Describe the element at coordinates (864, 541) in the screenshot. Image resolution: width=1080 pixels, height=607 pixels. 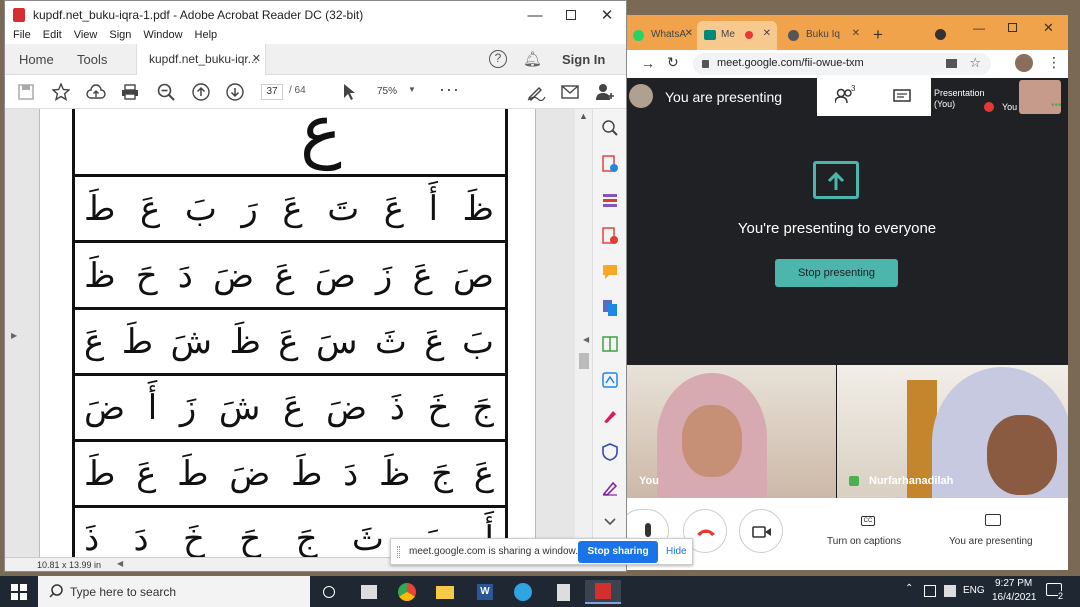
I see `captions-button: Turn on captions` at that location.